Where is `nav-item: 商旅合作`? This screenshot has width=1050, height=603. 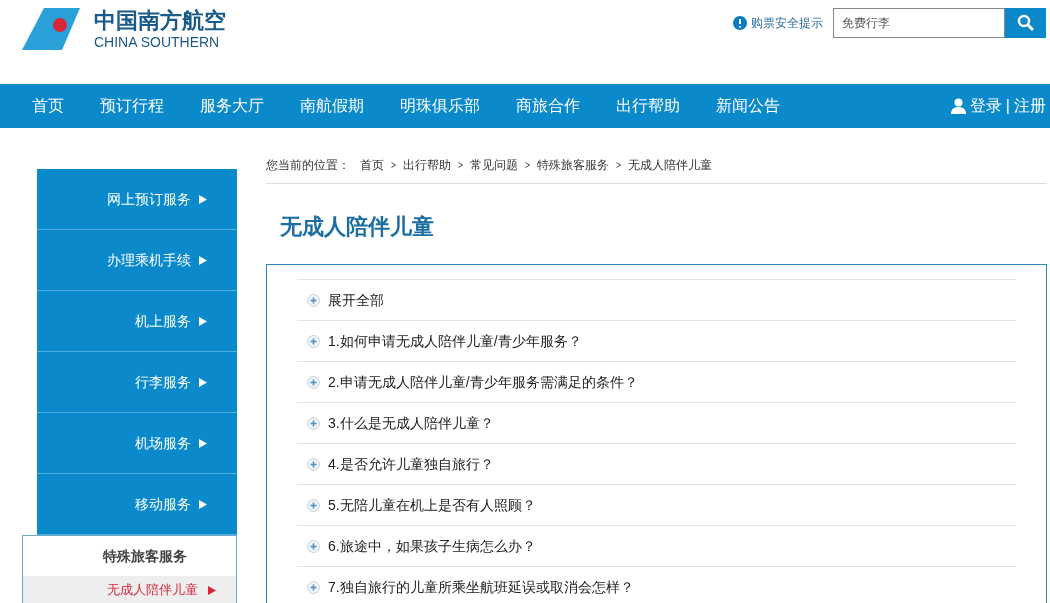 nav-item: 商旅合作 is located at coordinates (548, 106).